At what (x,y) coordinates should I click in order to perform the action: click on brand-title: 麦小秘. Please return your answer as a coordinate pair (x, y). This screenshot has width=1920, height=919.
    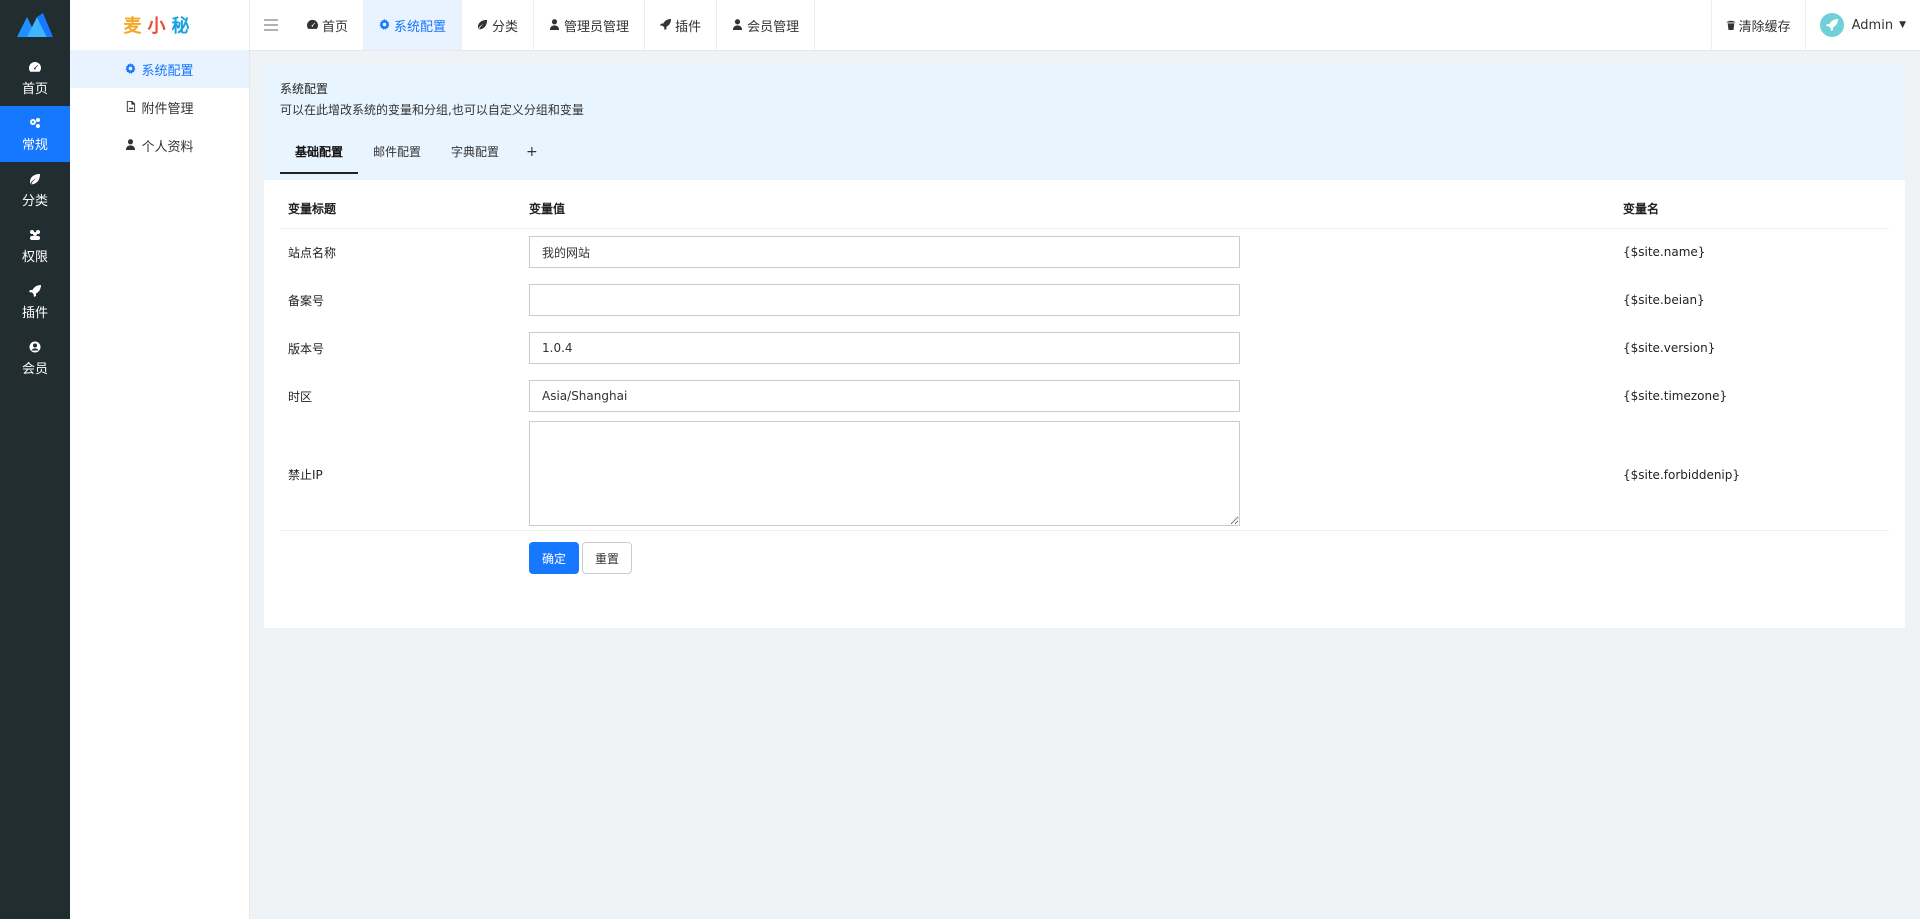
    Looking at the image, I should click on (159, 25).